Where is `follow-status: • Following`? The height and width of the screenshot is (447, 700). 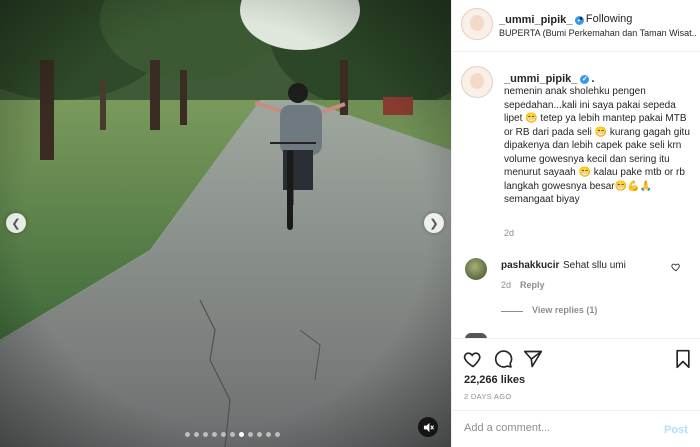
follow-status: • Following is located at coordinates (605, 19).